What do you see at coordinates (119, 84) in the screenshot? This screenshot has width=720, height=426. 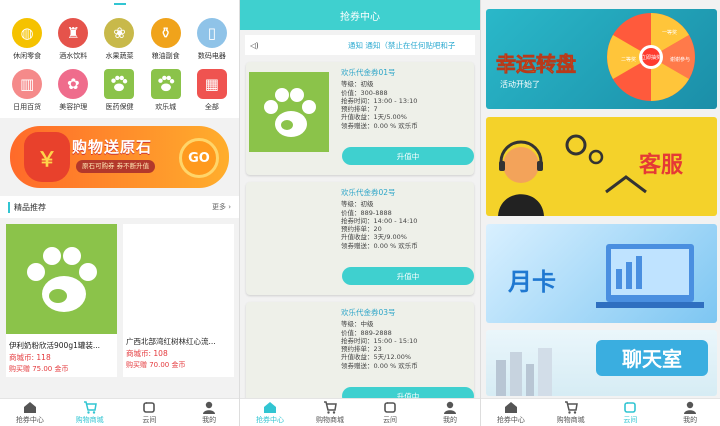 I see `medicine-icon` at bounding box center [119, 84].